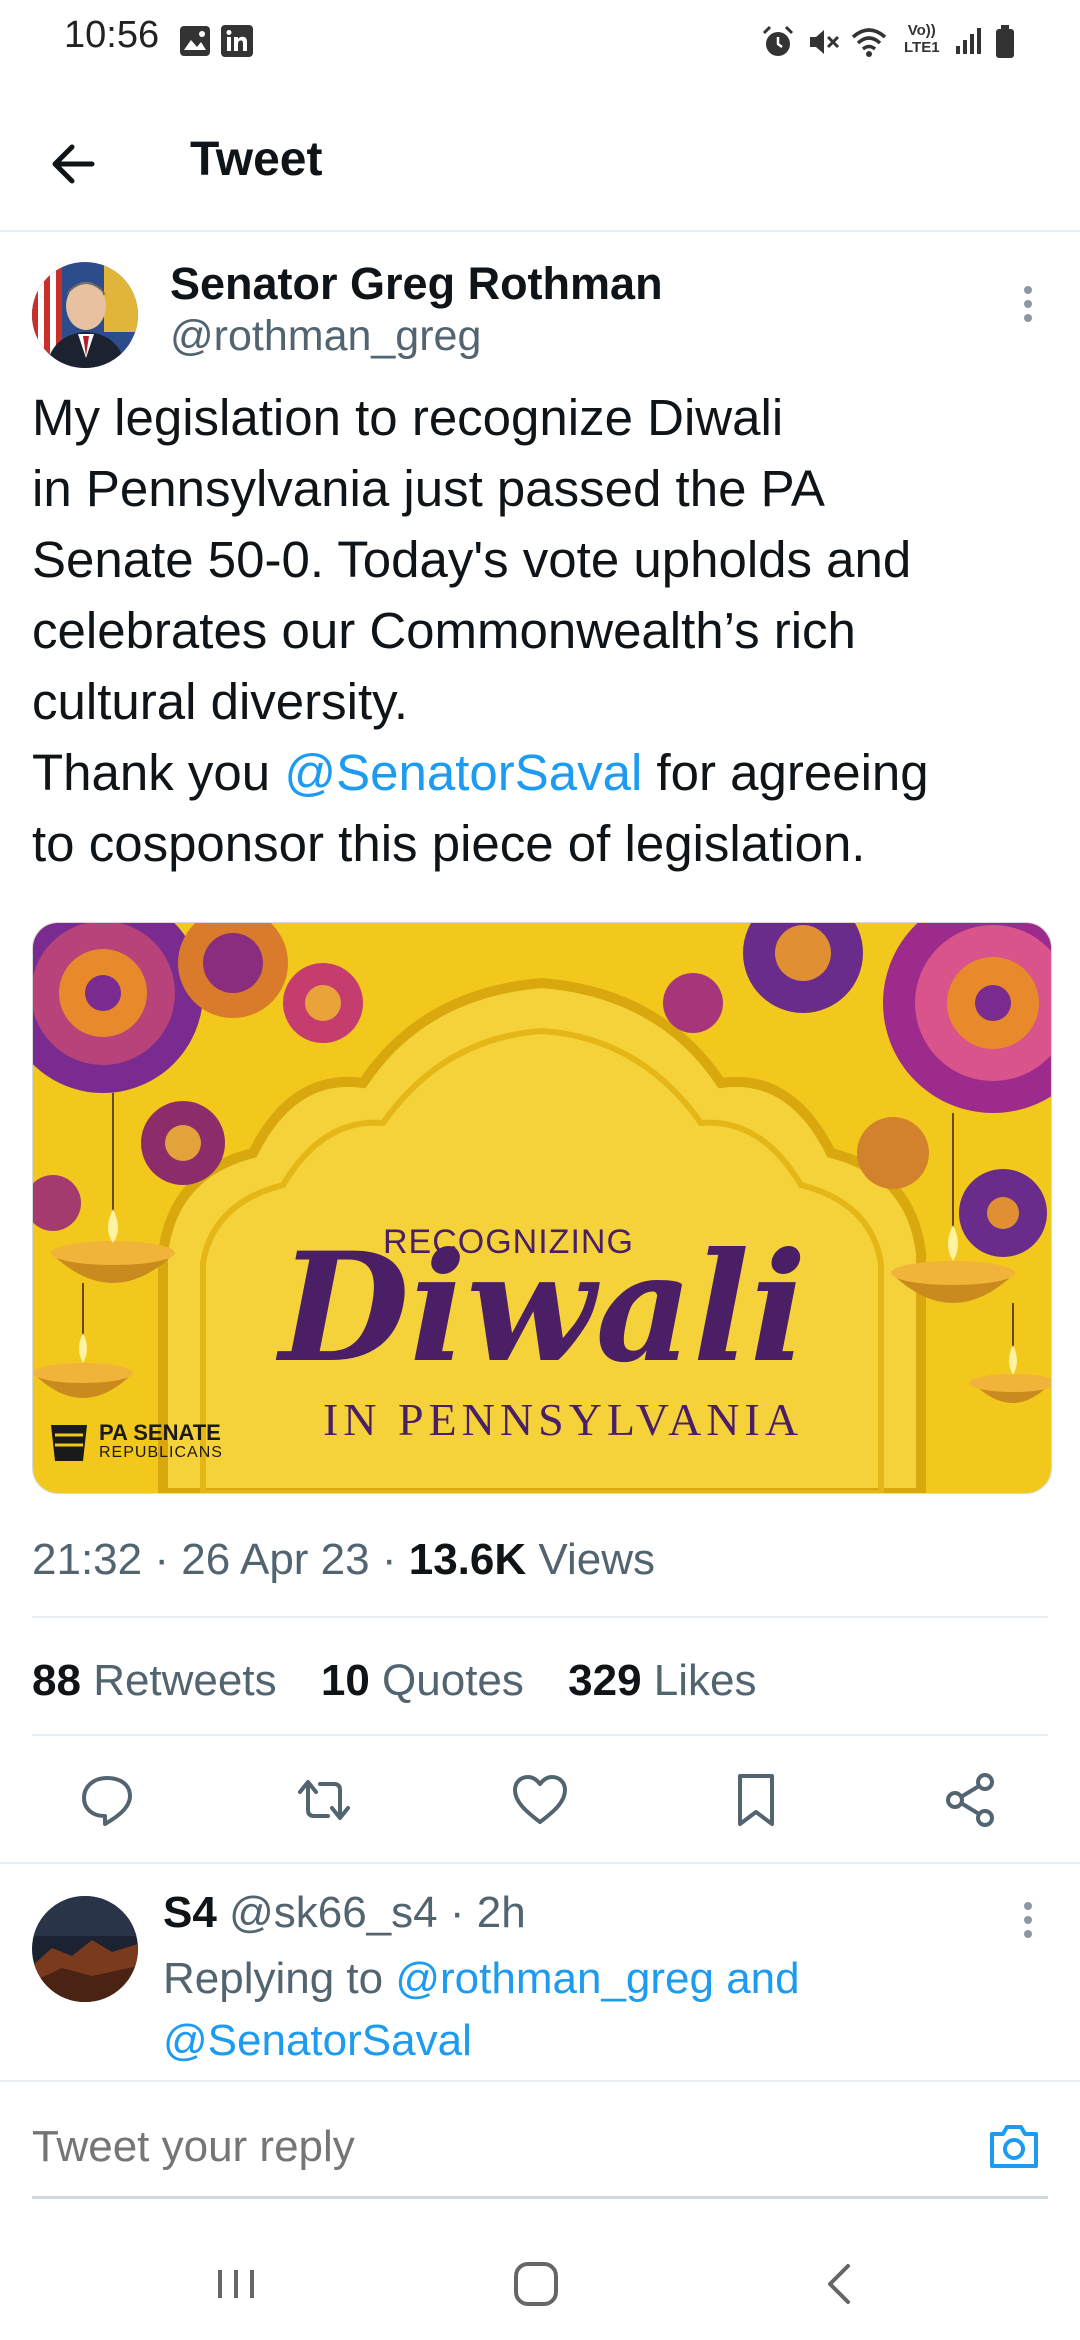 The width and height of the screenshot is (1080, 2340). I want to click on retweets-label: Retweets, so click(185, 1680).